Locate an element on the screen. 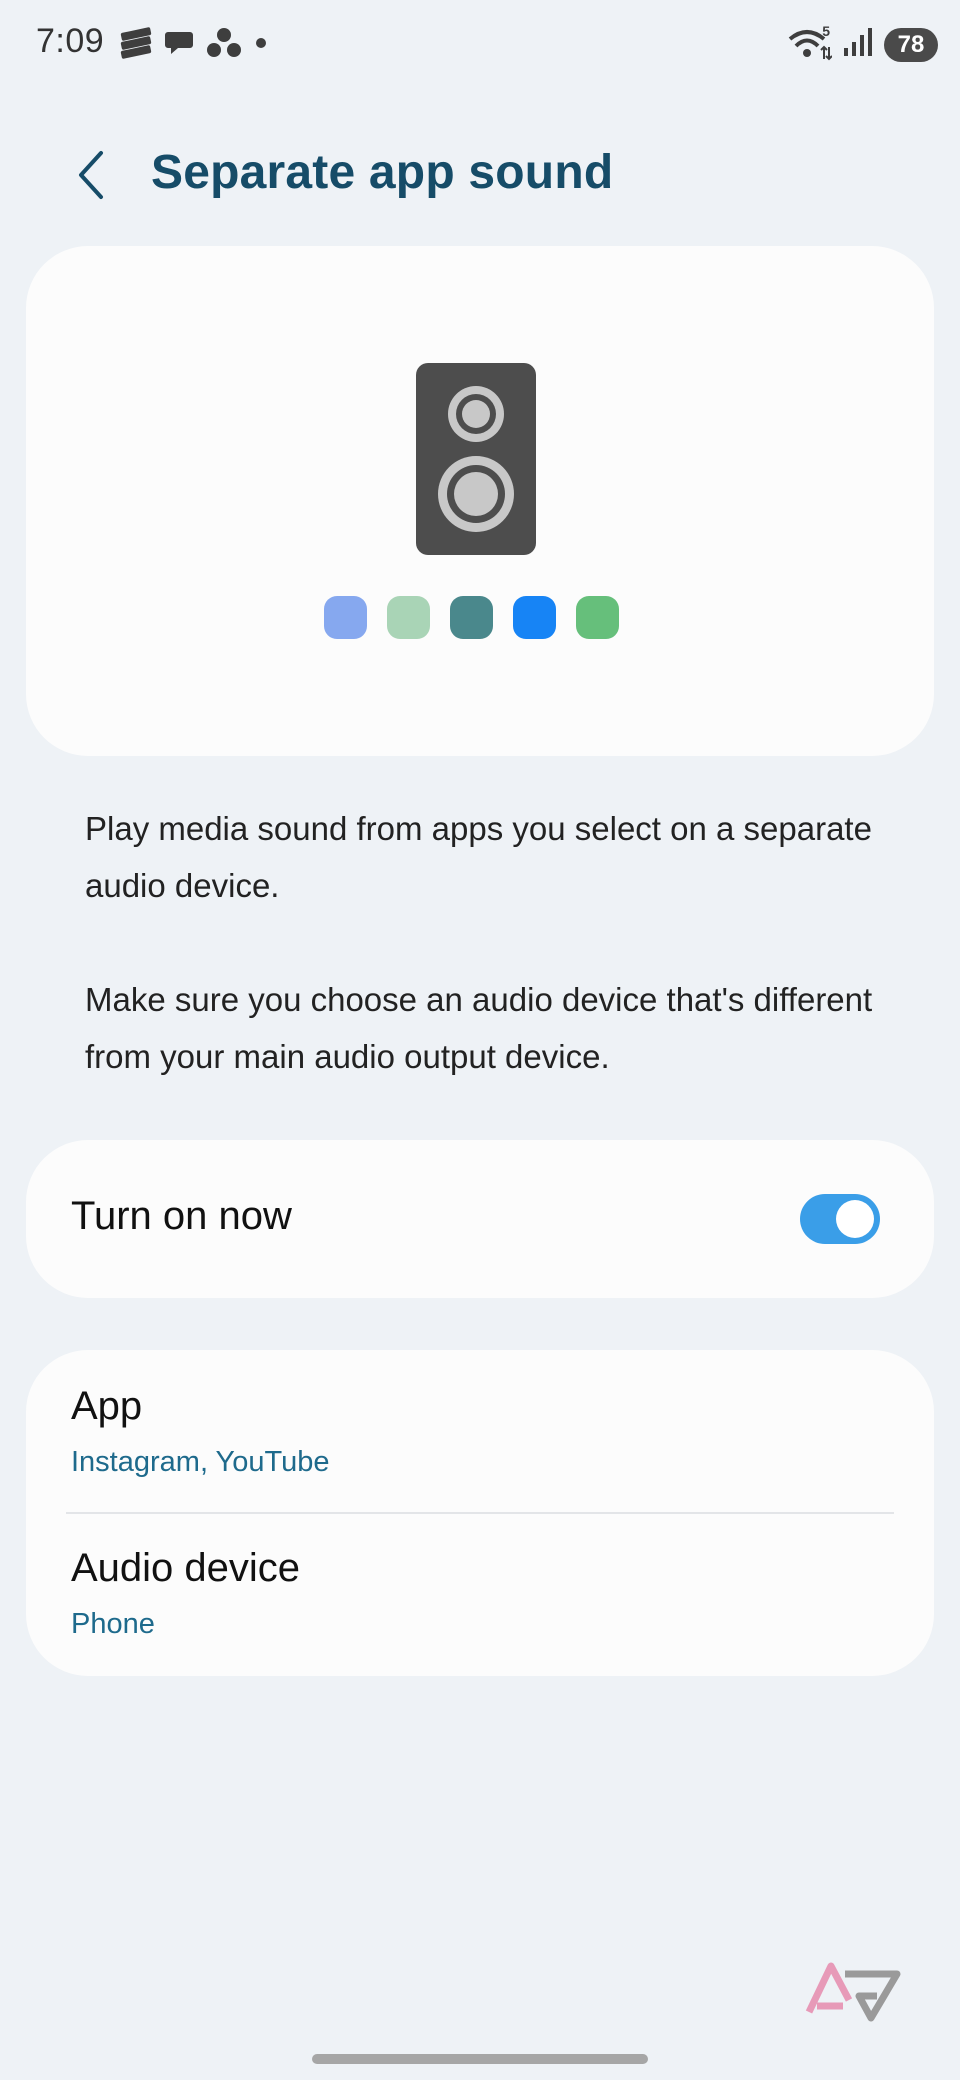  list-item-title: App is located at coordinates (107, 1406).